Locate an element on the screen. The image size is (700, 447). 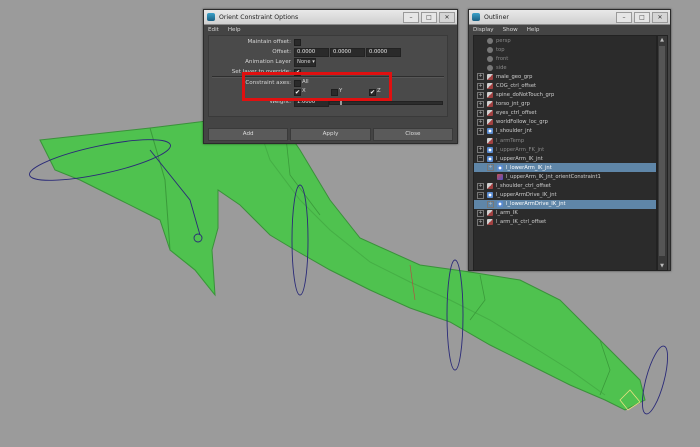
add-button: Add is located at coordinates (248, 134).